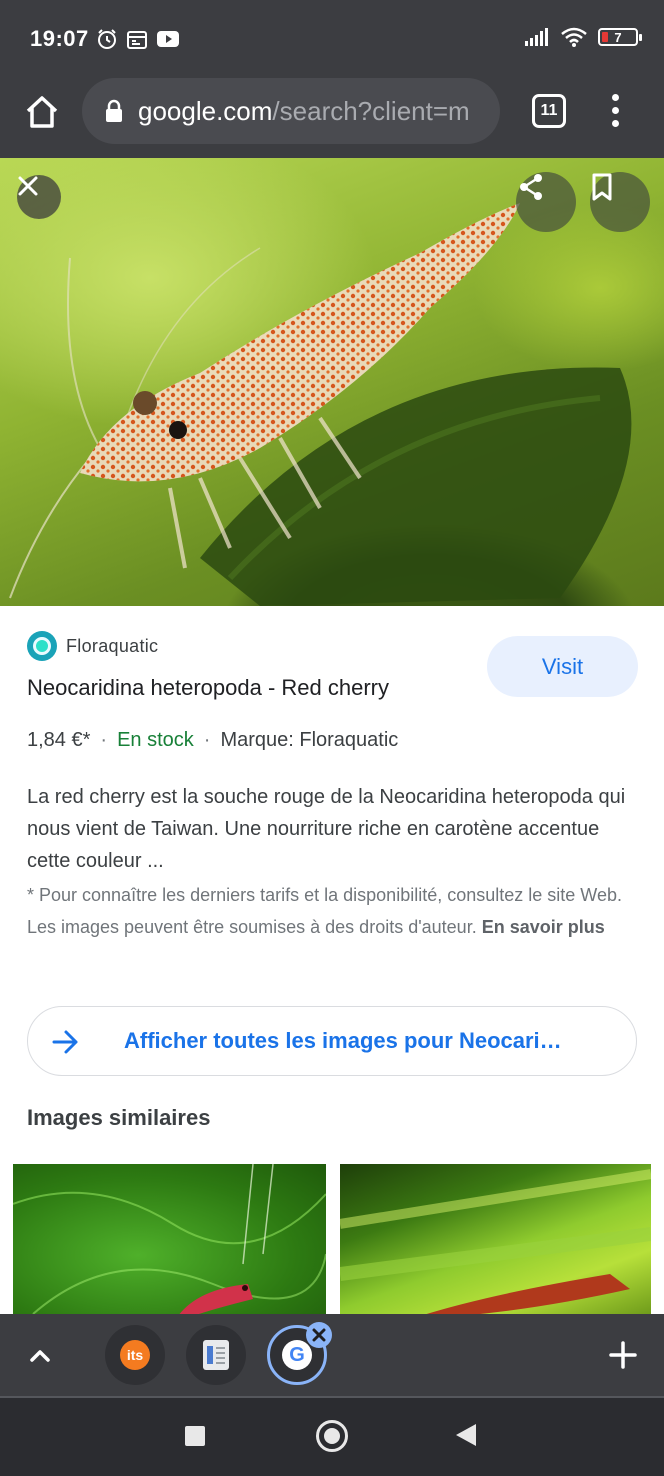  I want to click on battery-icon: 7, so click(620, 37).